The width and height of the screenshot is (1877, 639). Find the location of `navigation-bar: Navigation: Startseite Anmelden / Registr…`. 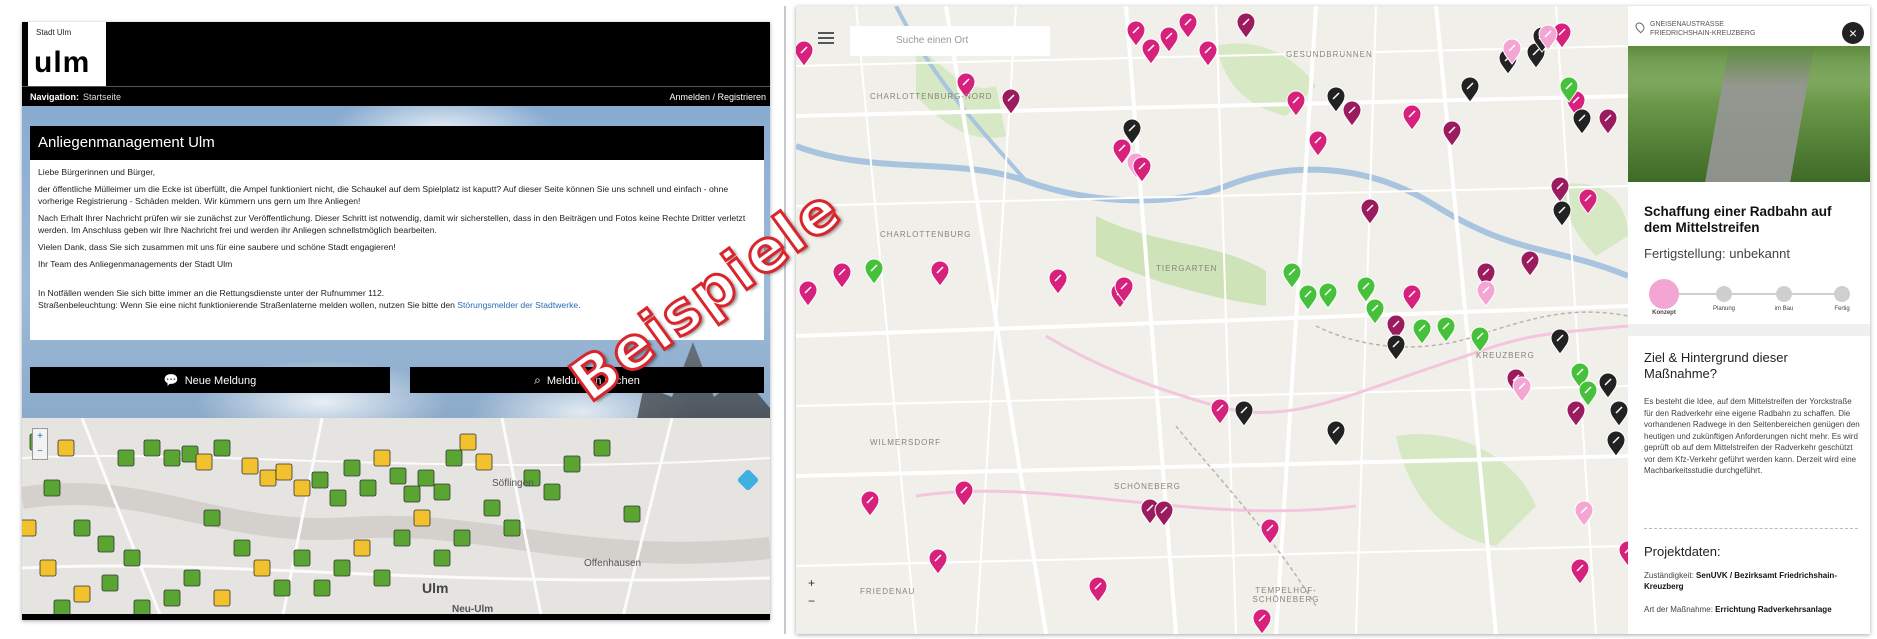

navigation-bar: Navigation: Startseite Anmelden / Registr… is located at coordinates (396, 96).